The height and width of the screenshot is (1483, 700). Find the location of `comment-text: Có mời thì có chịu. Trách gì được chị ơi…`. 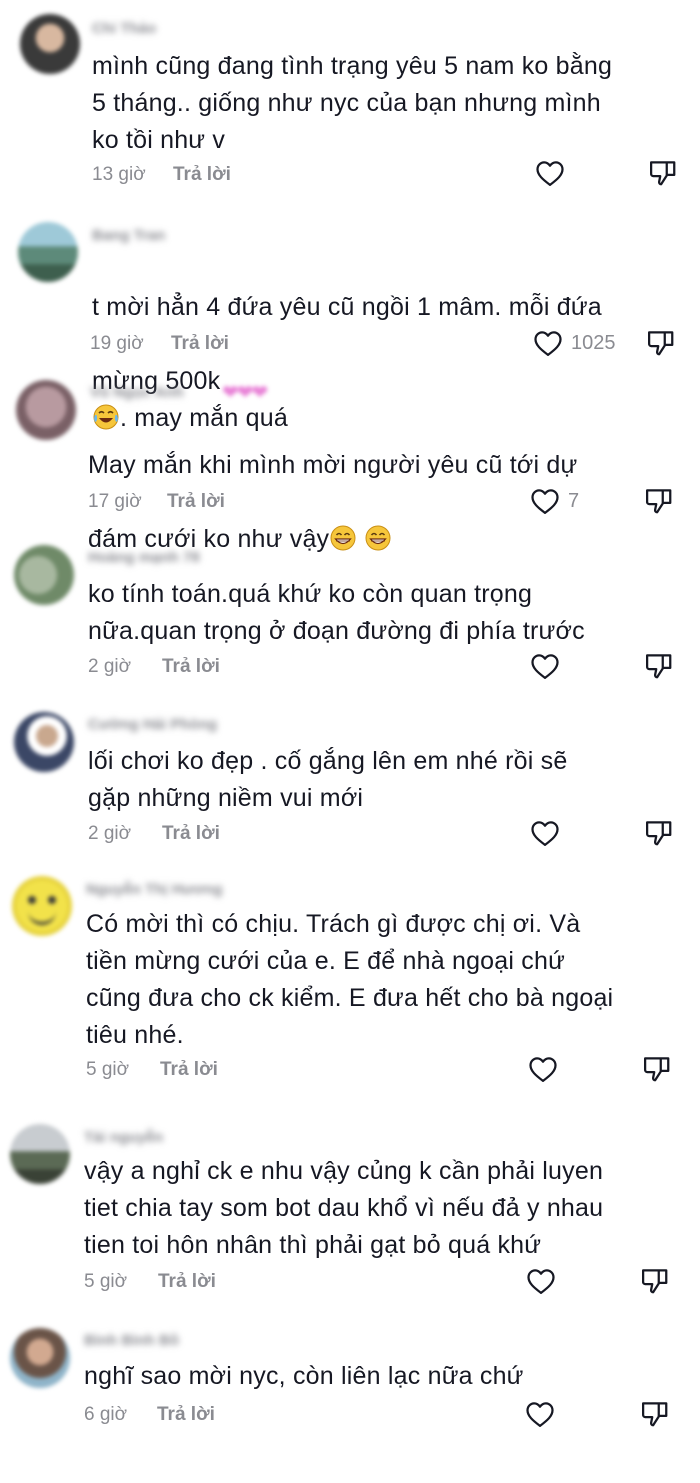

comment-text: Có mời thì có chịu. Trách gì được chị ơi… is located at coordinates (350, 979).